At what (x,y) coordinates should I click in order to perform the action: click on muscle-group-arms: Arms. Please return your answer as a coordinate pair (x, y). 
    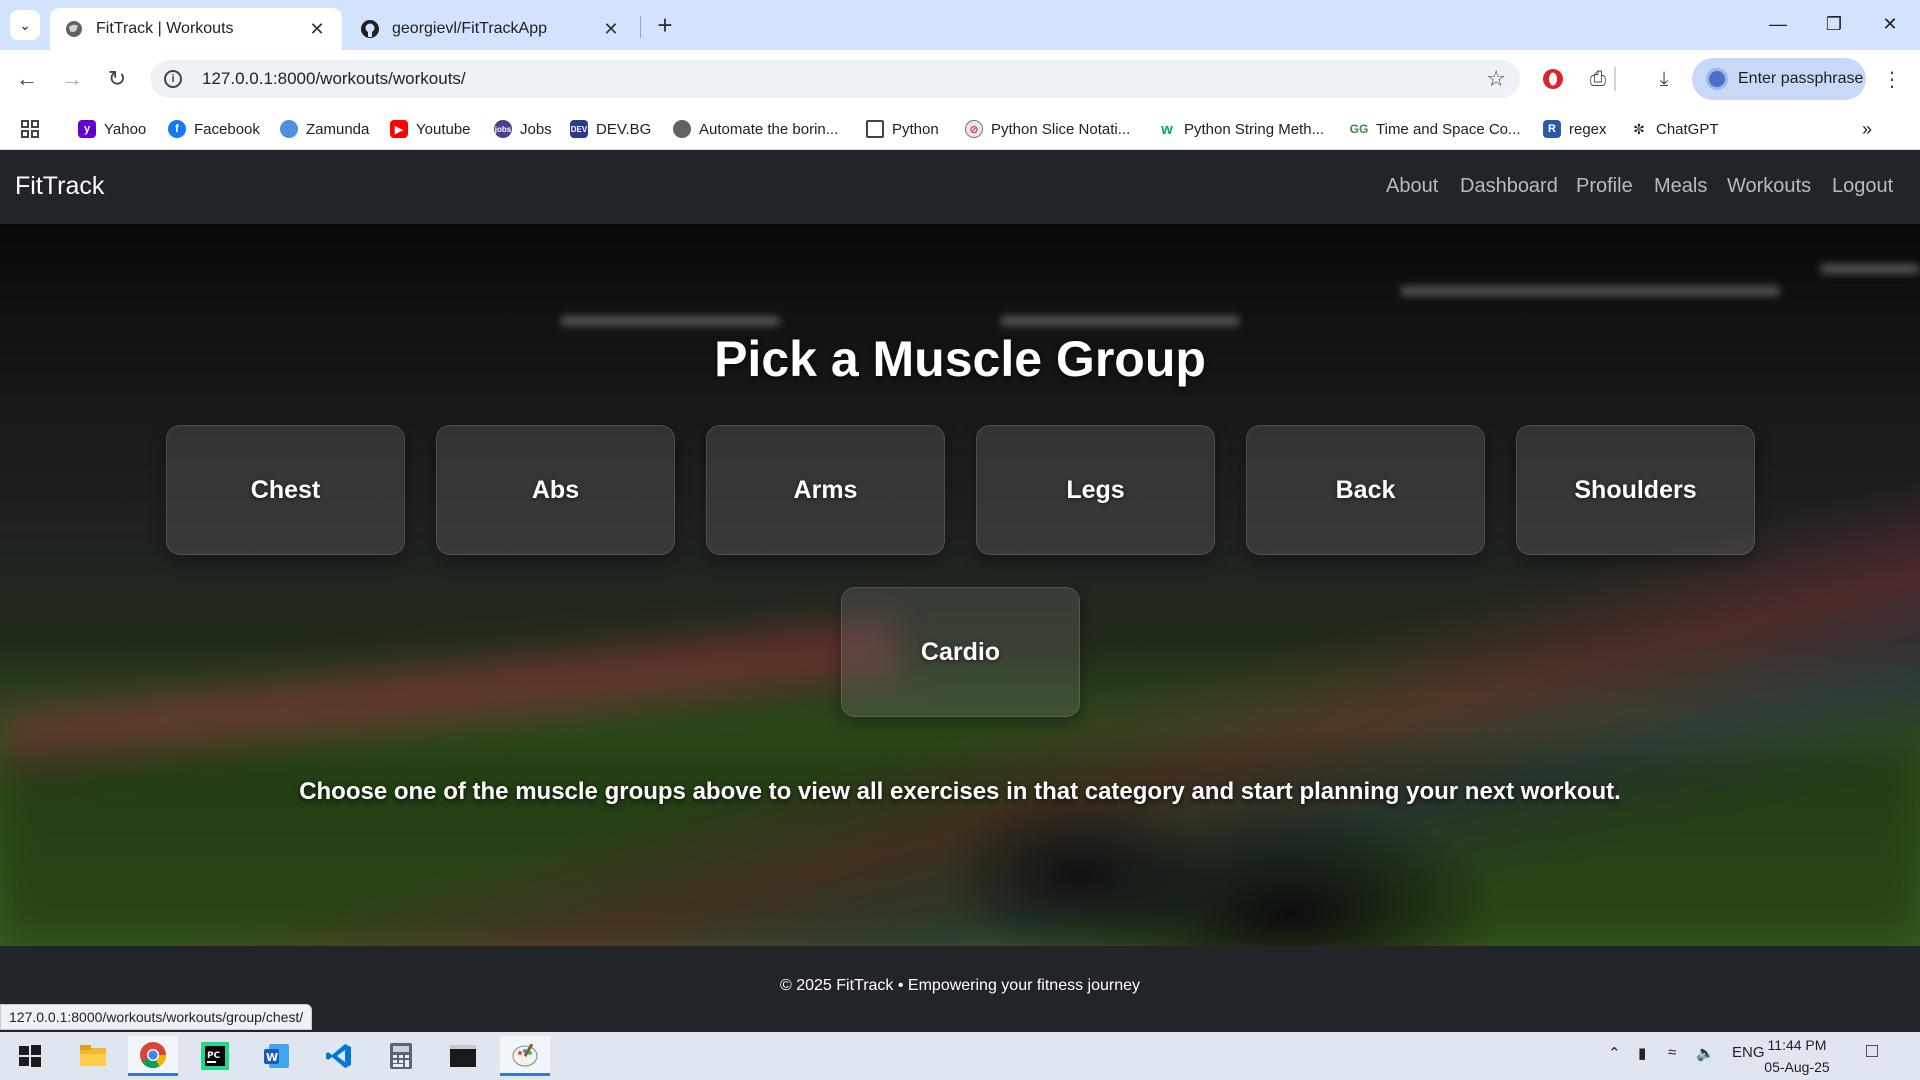
    Looking at the image, I should click on (825, 490).